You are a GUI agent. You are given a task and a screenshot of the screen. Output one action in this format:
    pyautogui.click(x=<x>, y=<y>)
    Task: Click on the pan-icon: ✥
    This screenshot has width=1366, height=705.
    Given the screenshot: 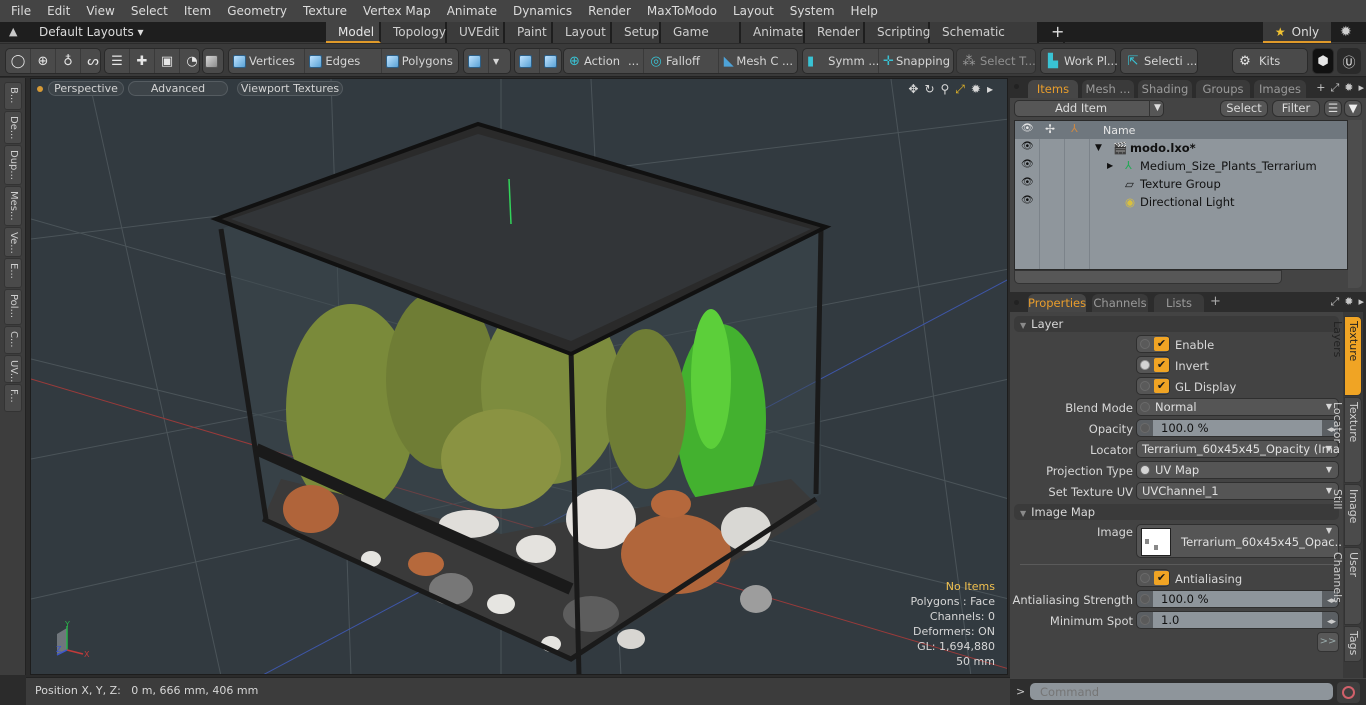 What is the action you would take?
    pyautogui.click(x=913, y=89)
    